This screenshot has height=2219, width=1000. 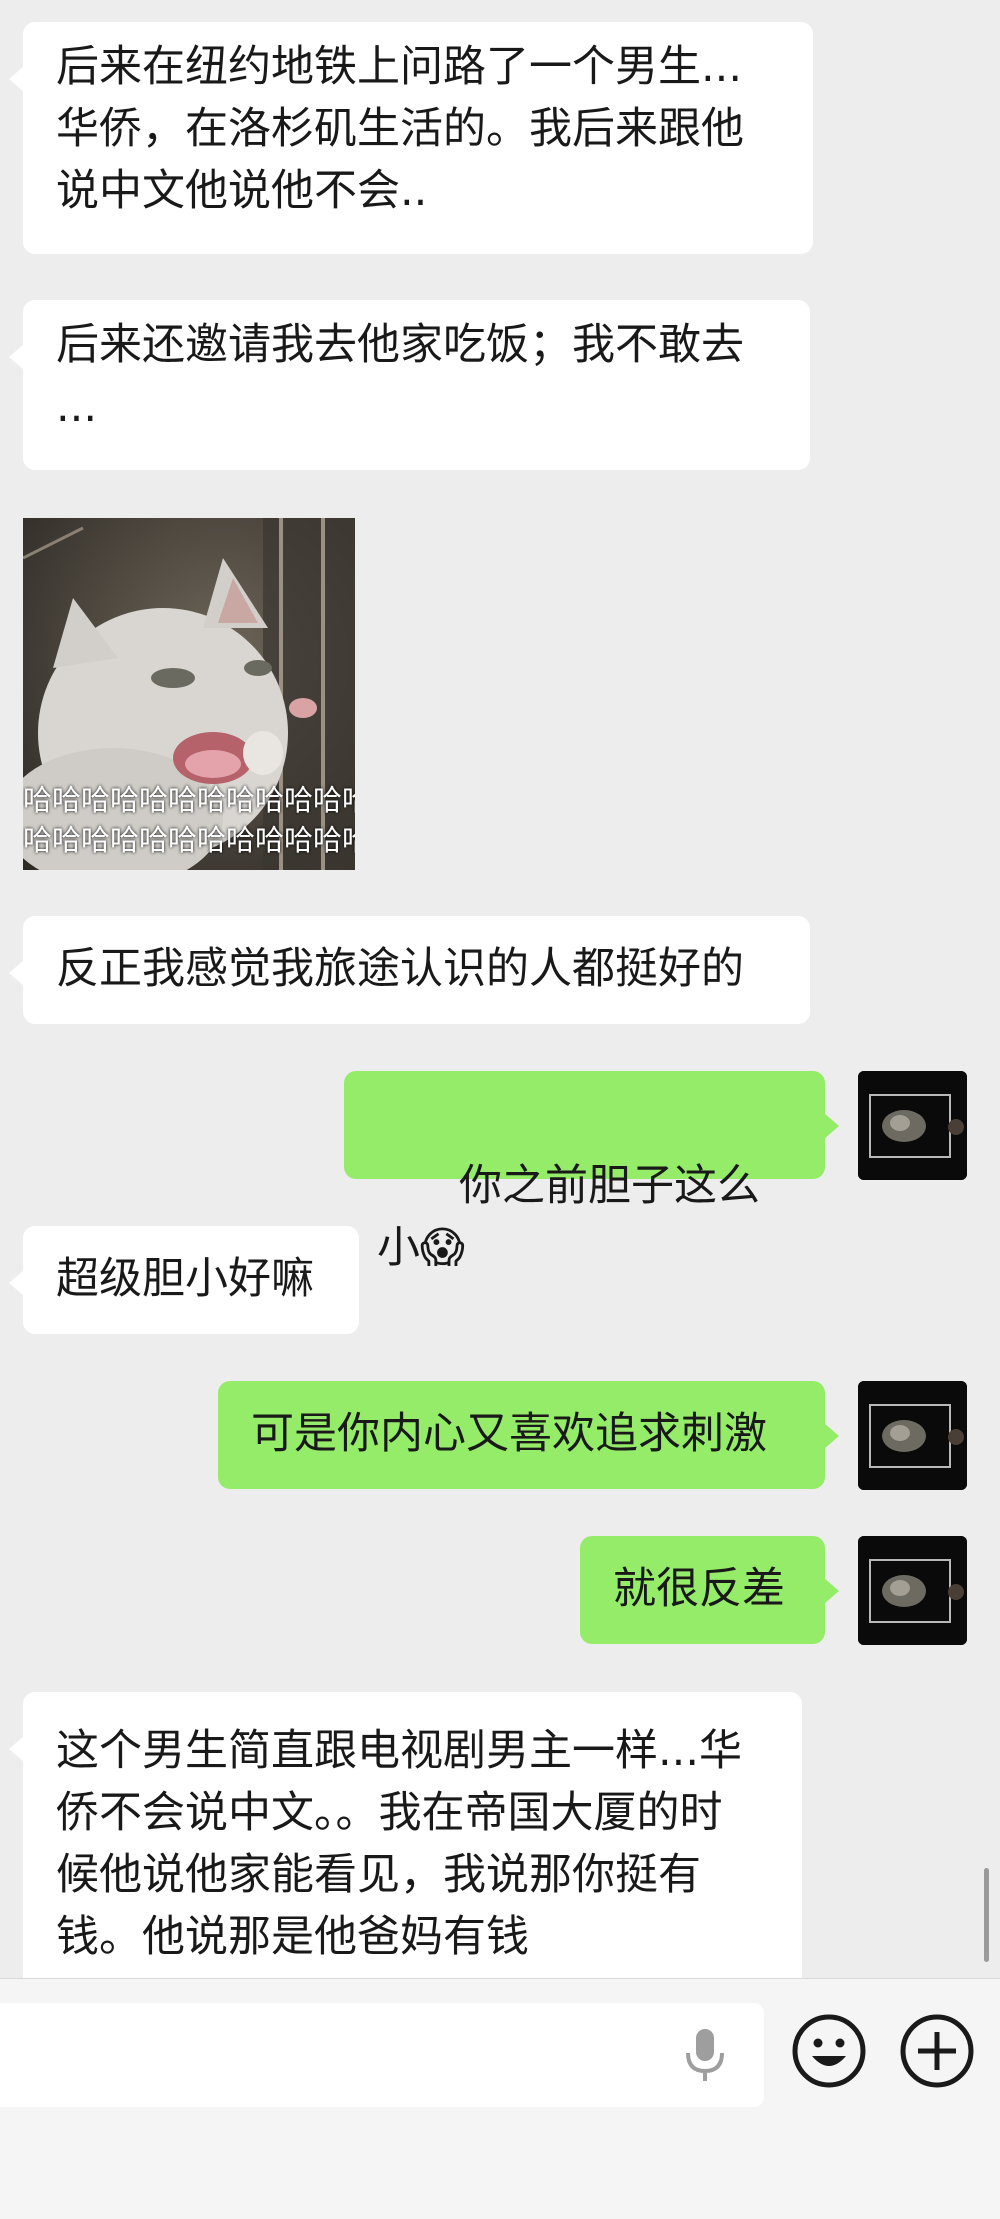 I want to click on scrollbar, so click(x=986, y=1915).